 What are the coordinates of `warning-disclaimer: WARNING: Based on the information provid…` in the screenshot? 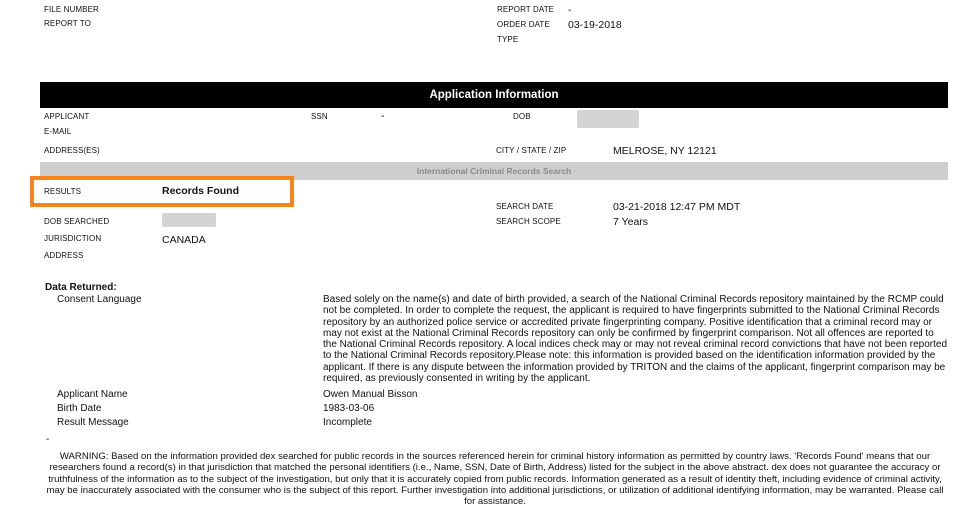 It's located at (495, 479).